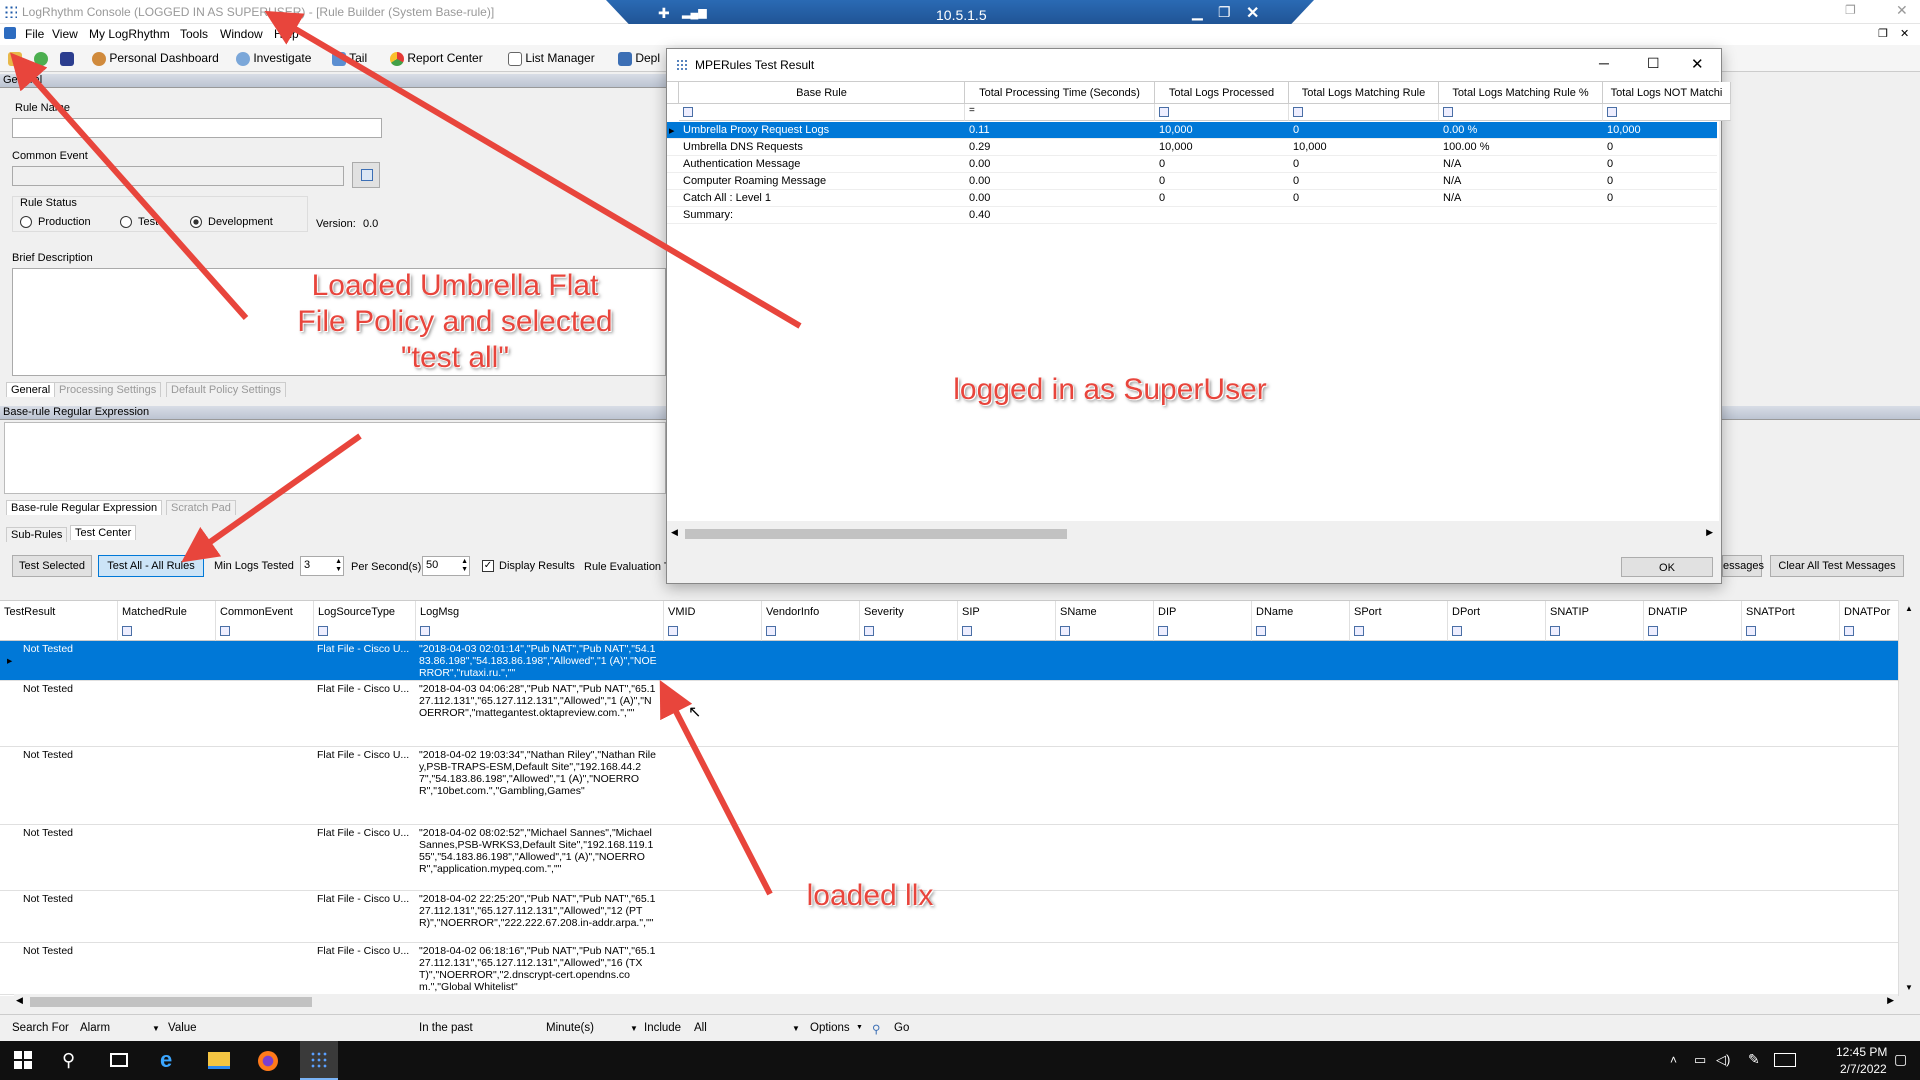  I want to click on keyboard-icon, so click(1785, 1060).